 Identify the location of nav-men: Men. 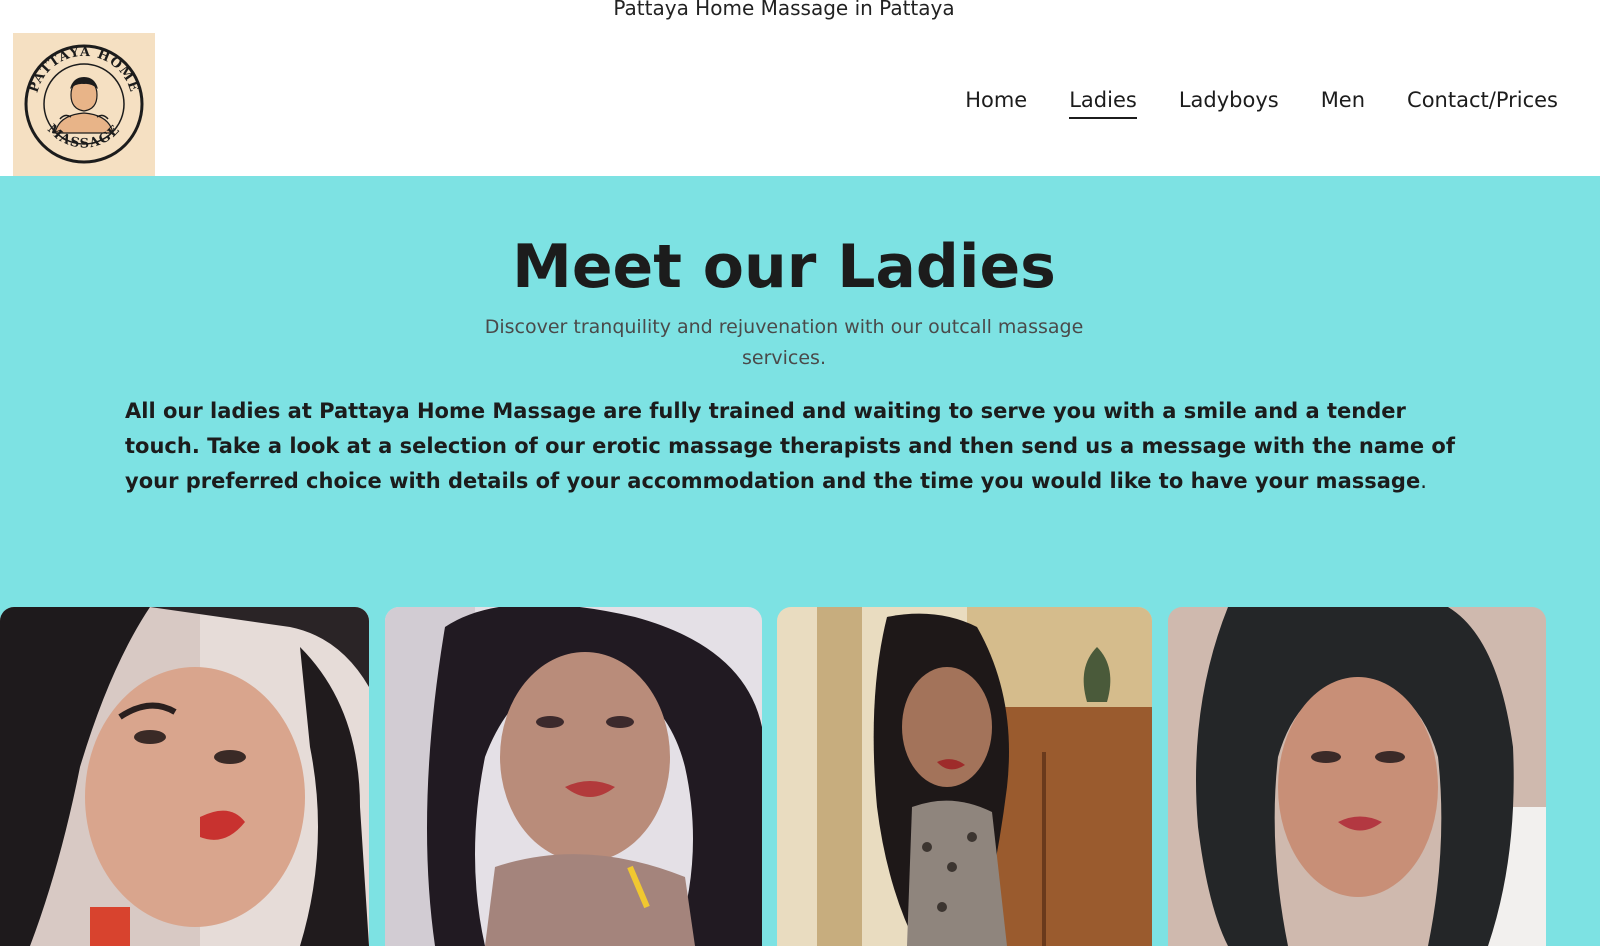
(1343, 103).